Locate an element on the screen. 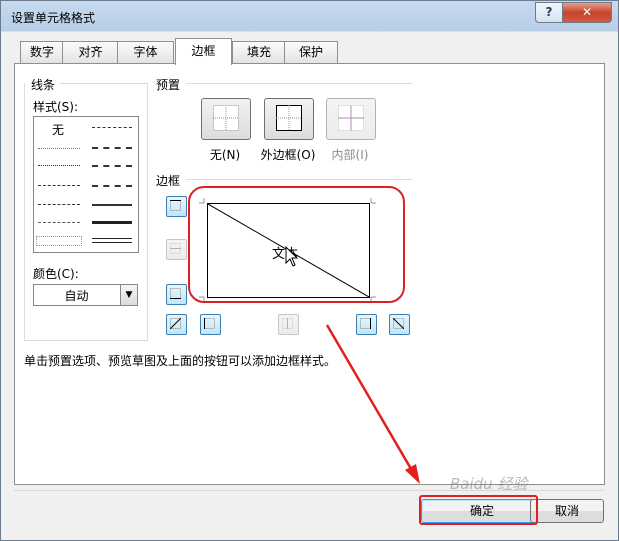  tab-border: 边框 is located at coordinates (203, 51).